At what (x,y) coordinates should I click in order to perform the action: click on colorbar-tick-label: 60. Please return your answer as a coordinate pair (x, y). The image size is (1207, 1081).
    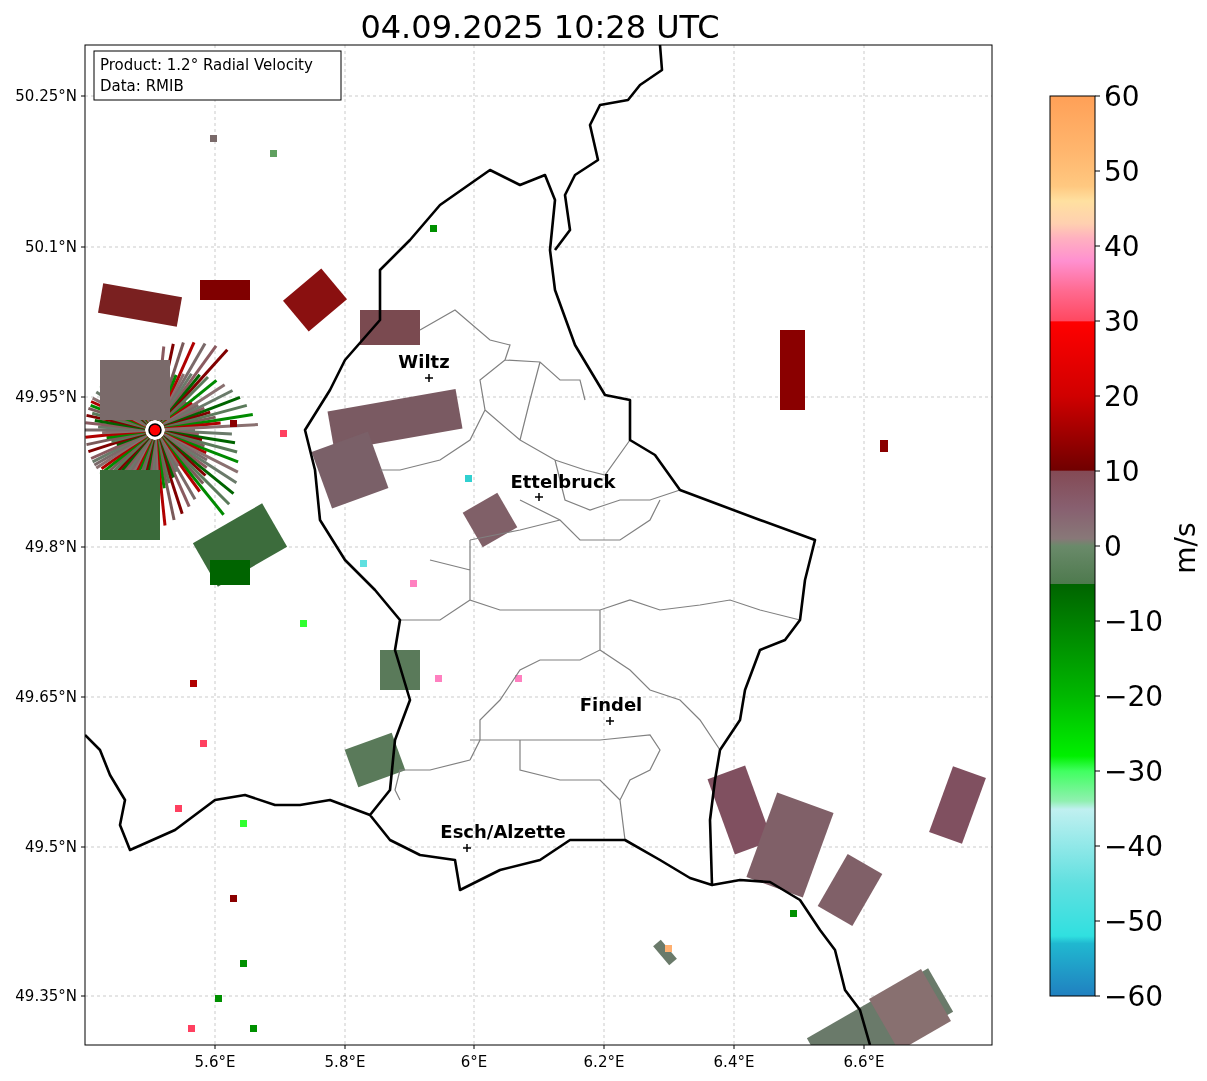
    Looking at the image, I should click on (1122, 96).